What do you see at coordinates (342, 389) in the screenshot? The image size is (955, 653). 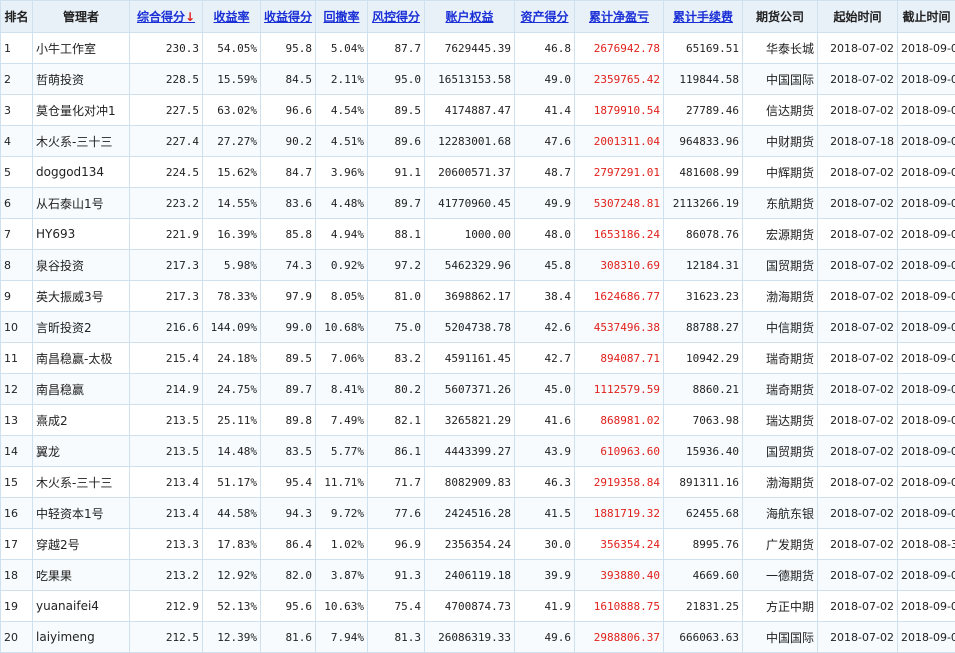 I see `cell-drawdown: 8.41%` at bounding box center [342, 389].